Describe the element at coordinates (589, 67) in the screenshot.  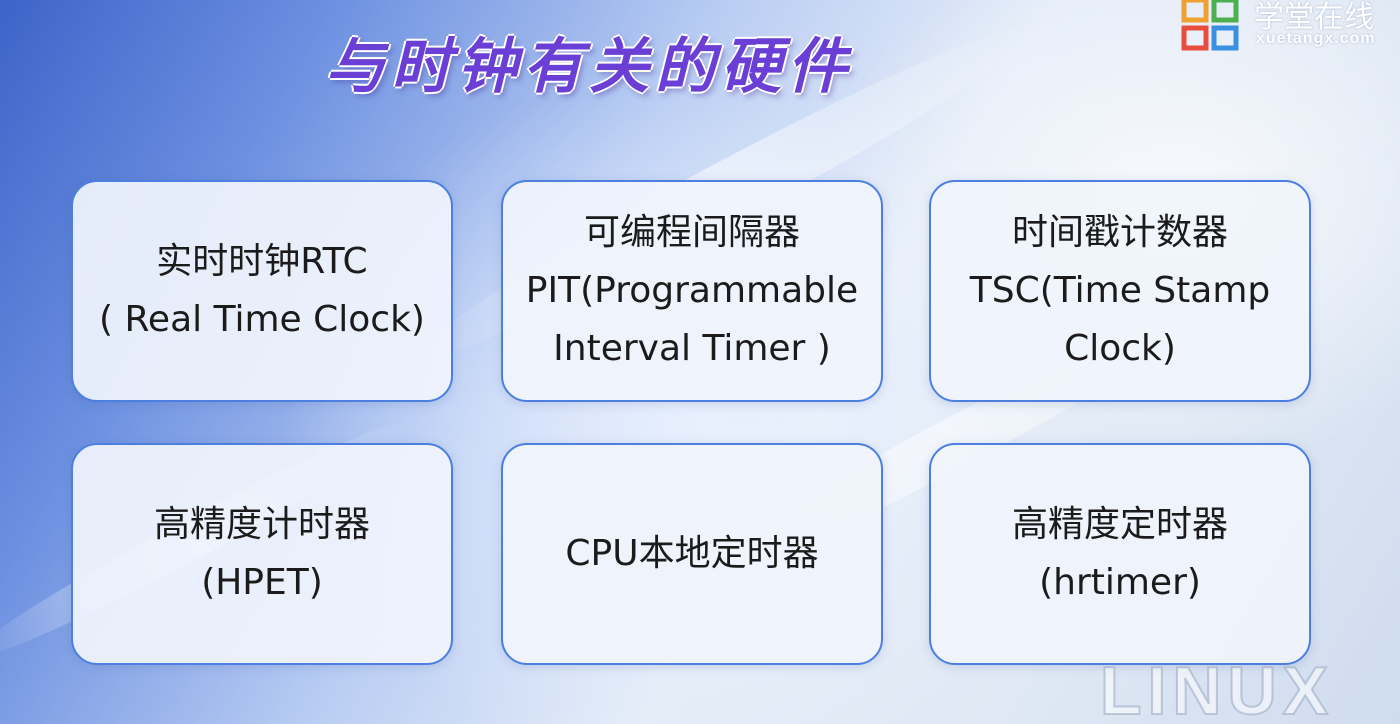
I see `slide-title: 与时钟有关的硬件` at that location.